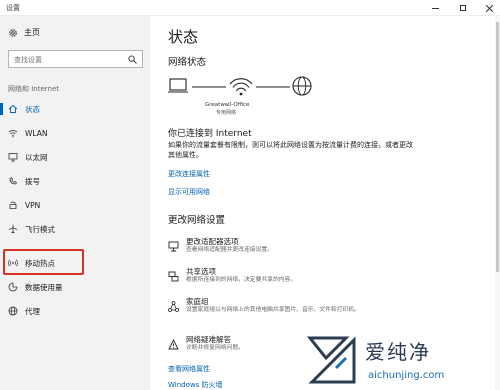 The image size is (500, 390). Describe the element at coordinates (187, 62) in the screenshot. I see `network-status-heading: 网络状态` at that location.